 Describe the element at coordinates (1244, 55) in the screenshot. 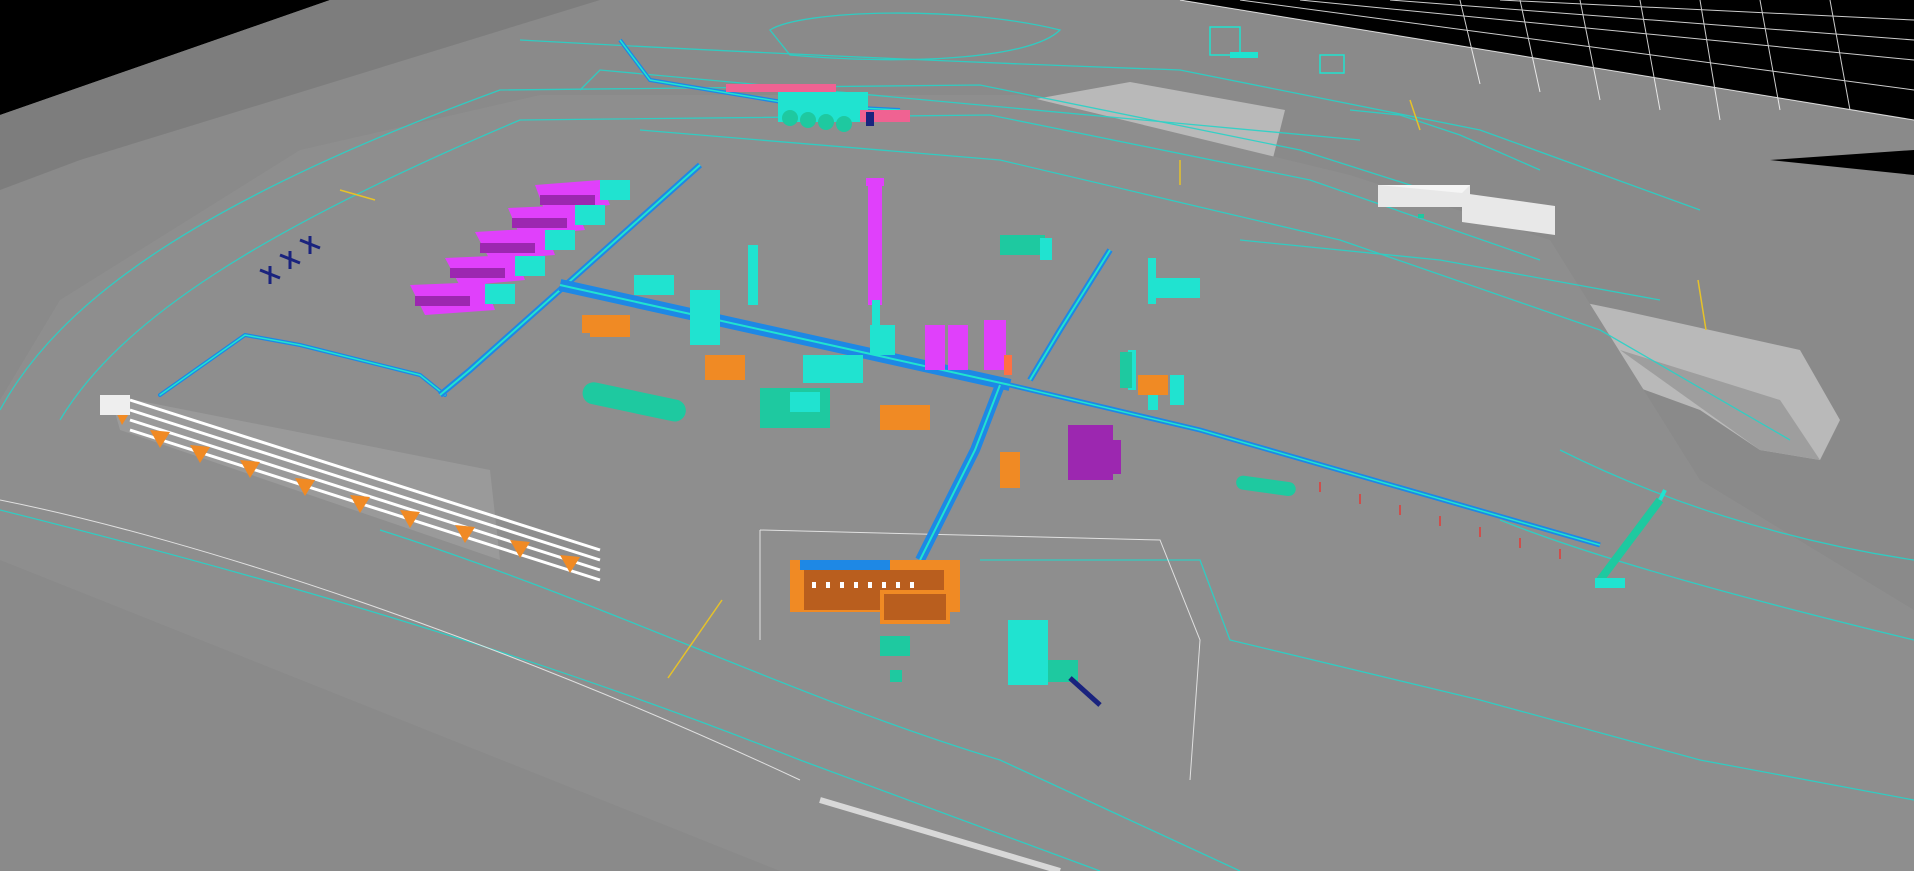

I see `ne-skid` at that location.